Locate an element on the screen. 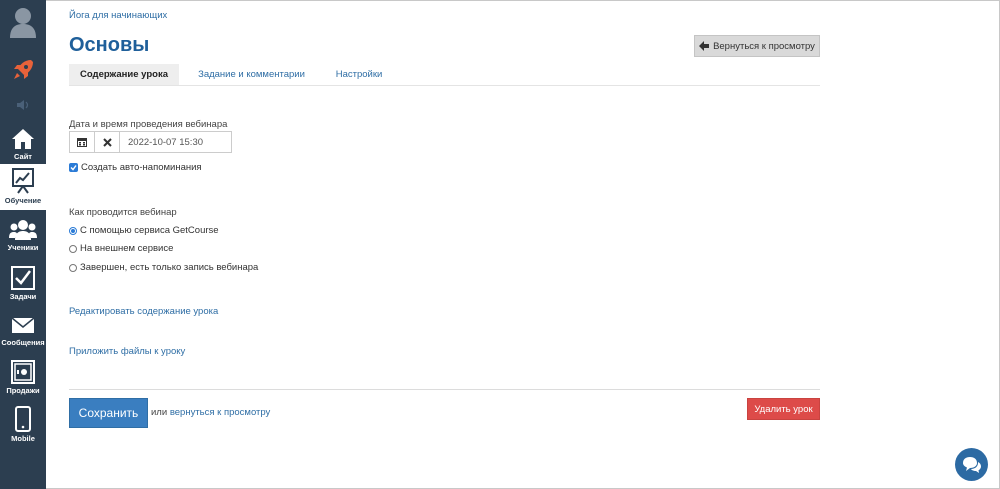 This screenshot has width=1000, height=489. radio-recording: Завершен, есть только запись вебинара is located at coordinates (163, 267).